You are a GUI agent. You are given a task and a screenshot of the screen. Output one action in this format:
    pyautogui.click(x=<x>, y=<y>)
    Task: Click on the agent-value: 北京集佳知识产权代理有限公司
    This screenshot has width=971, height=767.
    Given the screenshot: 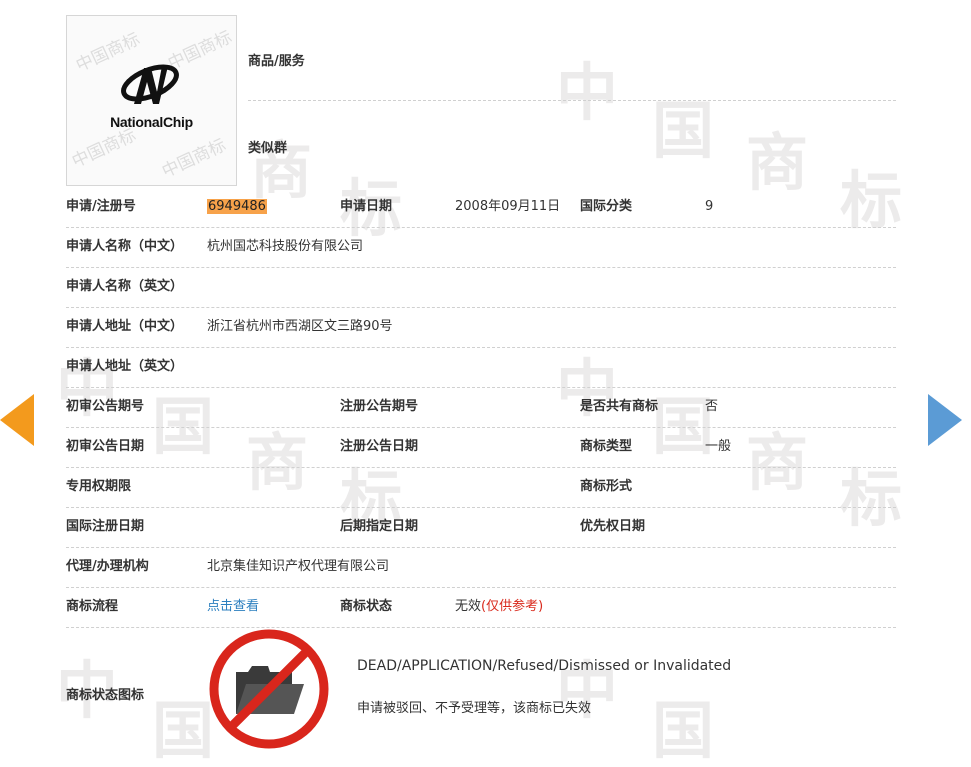 What is the action you would take?
    pyautogui.click(x=298, y=566)
    